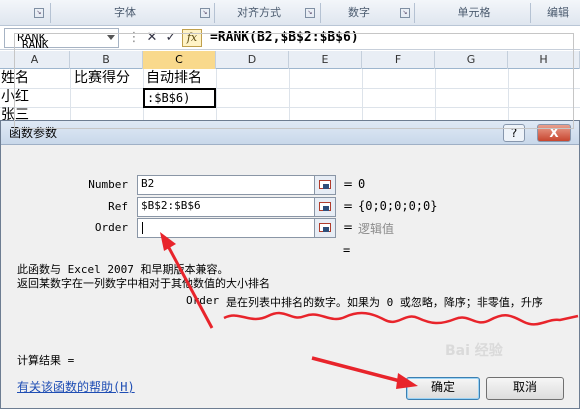 The image size is (580, 409). What do you see at coordinates (290, 13) in the screenshot?
I see `ribbon-group-labels: ↘ 字体 ↘ 对齐方式 ↘ 数字 ↘ 单元格 编辑` at bounding box center [290, 13].